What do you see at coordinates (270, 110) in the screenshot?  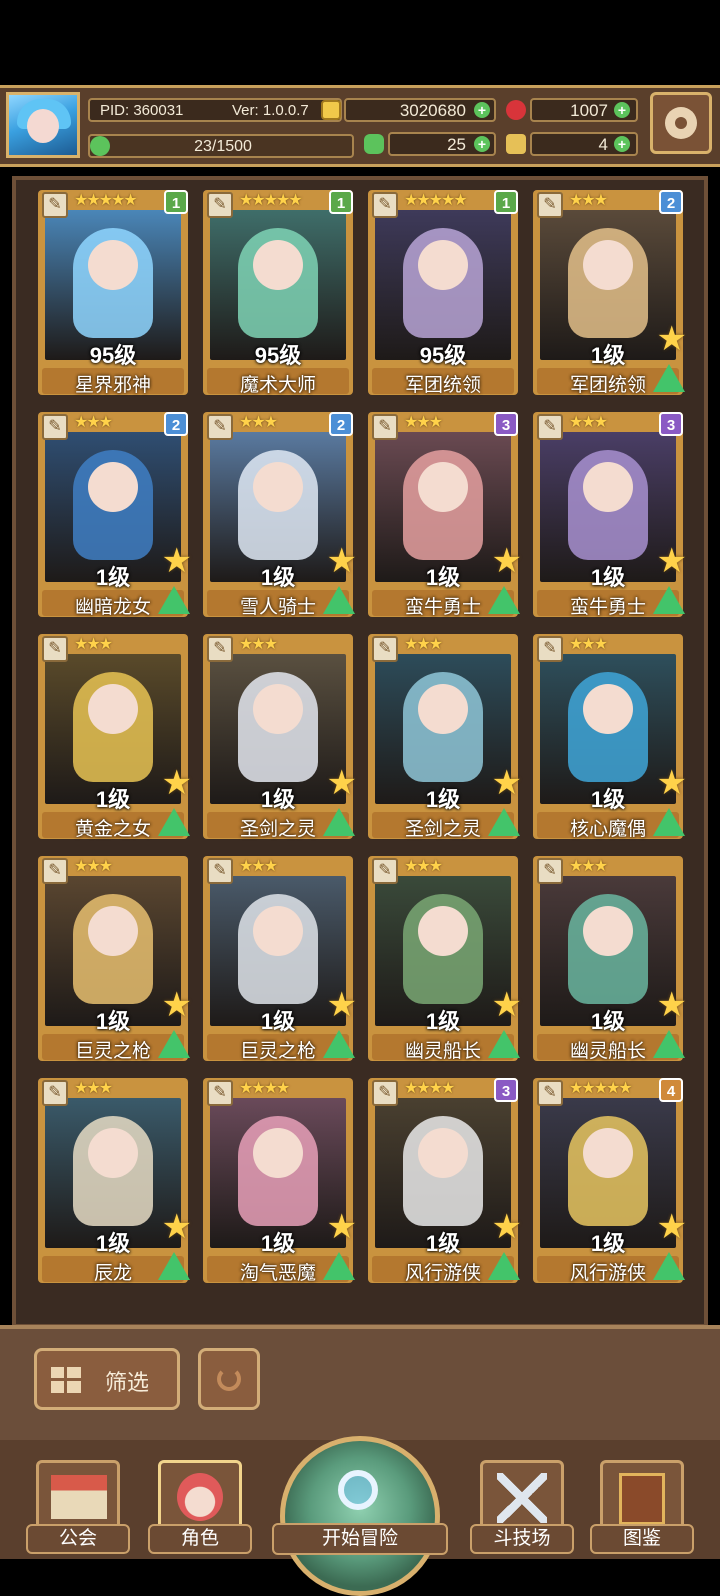 I see `version-text: Ver: 1.0.0.7` at bounding box center [270, 110].